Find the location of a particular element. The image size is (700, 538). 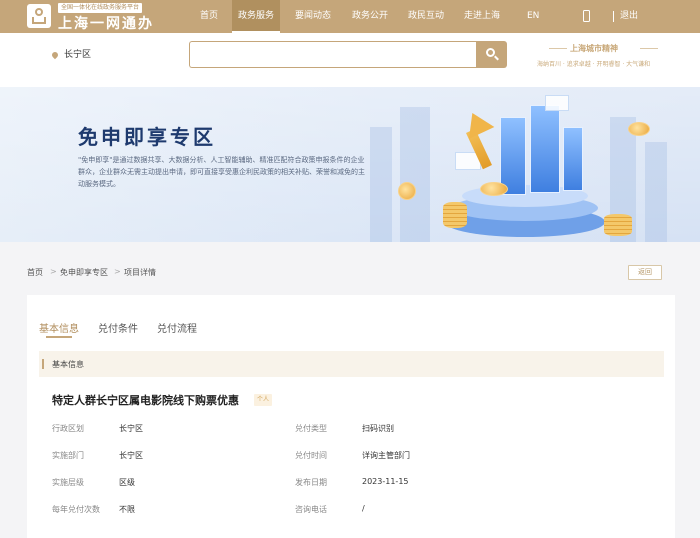

tab-basic-info: 基本信息 is located at coordinates (59, 327).